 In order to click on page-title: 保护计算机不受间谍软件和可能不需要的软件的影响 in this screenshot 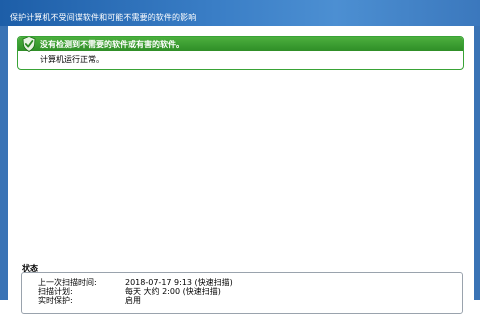, I will do `click(103, 17)`.